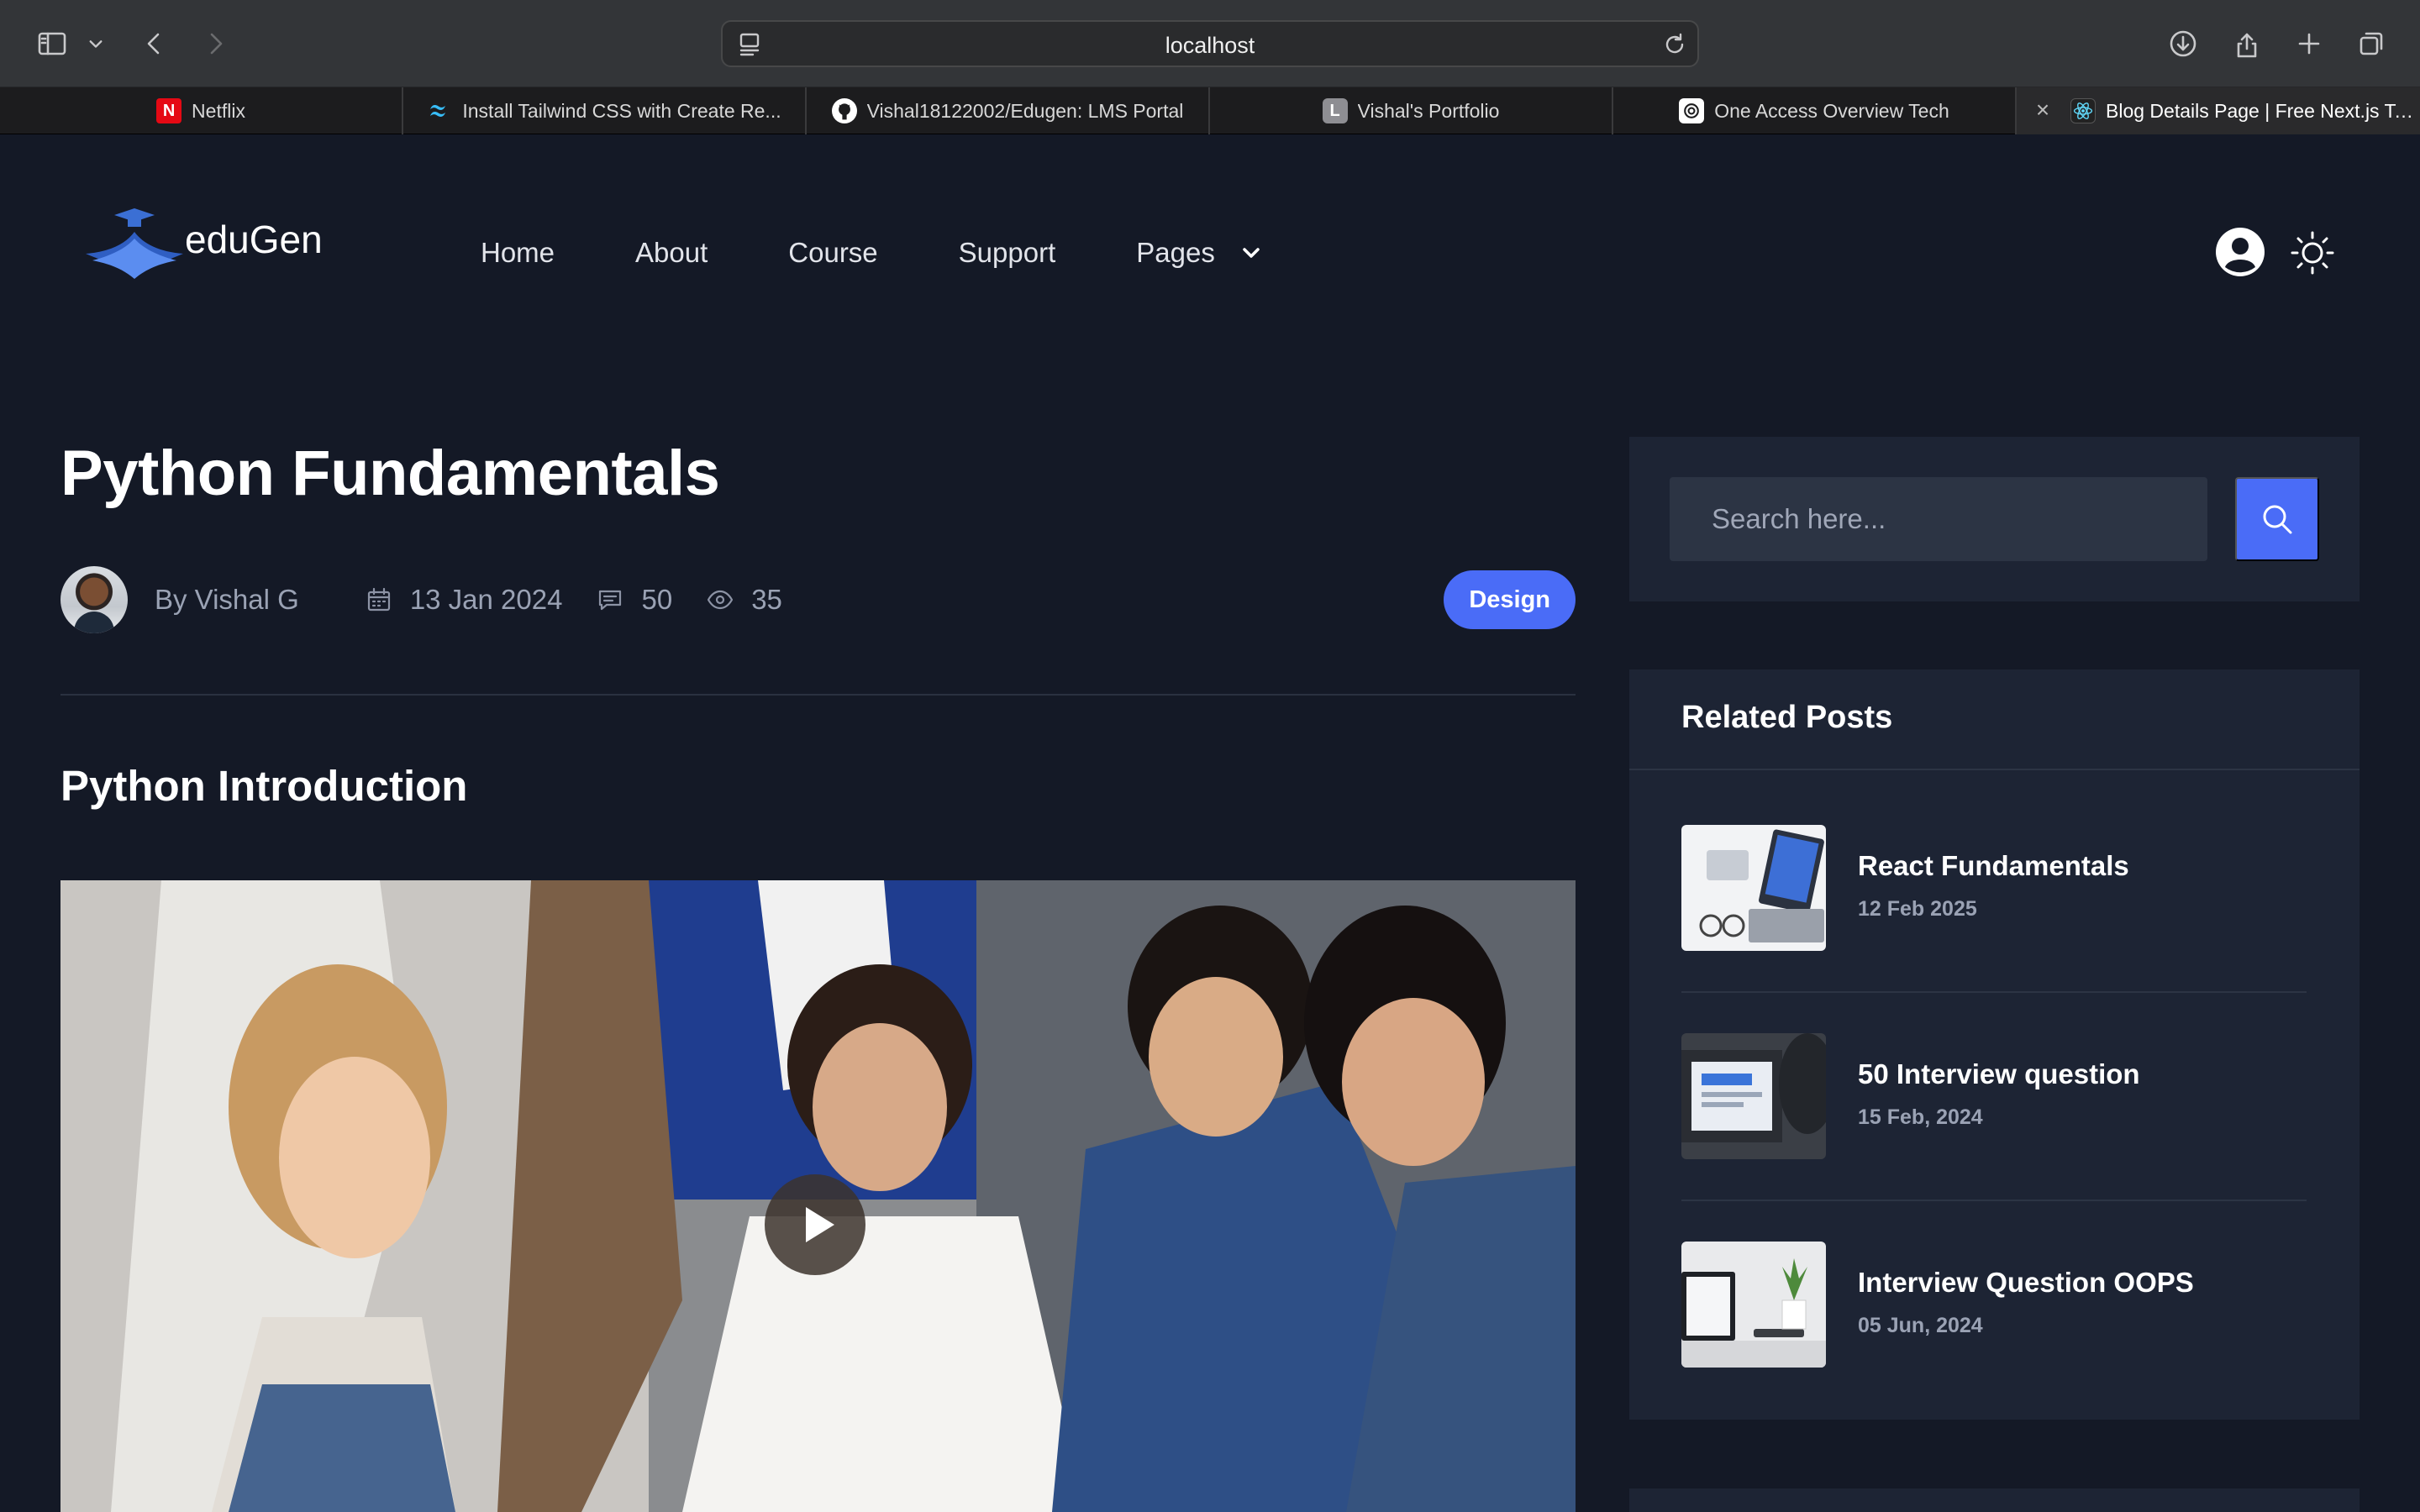 The width and height of the screenshot is (2420, 1512). What do you see at coordinates (1938, 519) in the screenshot?
I see `search-input` at bounding box center [1938, 519].